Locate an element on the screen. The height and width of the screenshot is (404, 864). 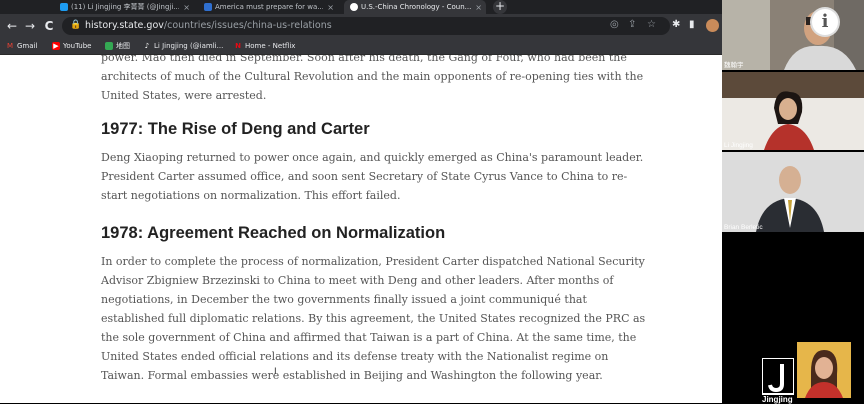
bookmark-gmail: M Gmail is located at coordinates (21, 46).